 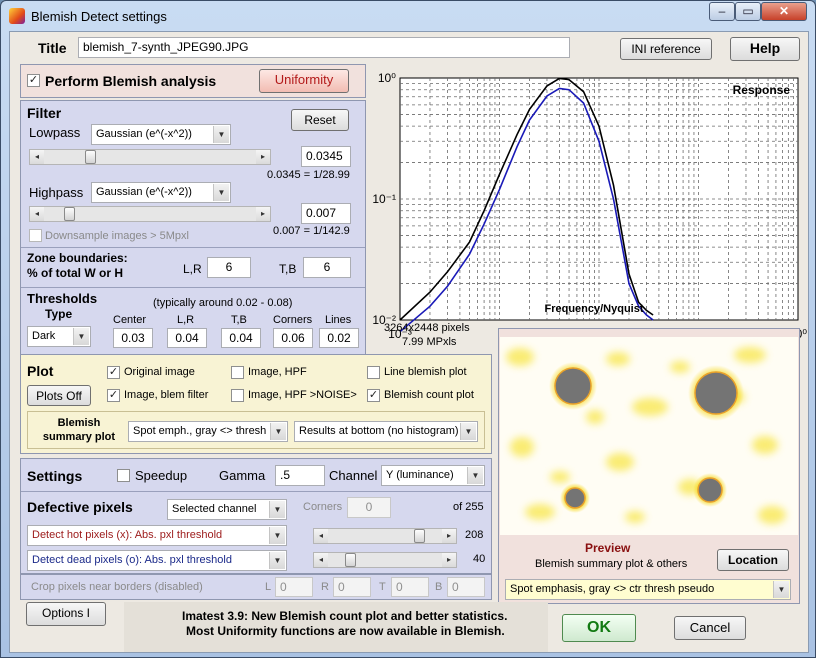 I want to click on lowpass-value-input: 0.0345, so click(x=326, y=156).